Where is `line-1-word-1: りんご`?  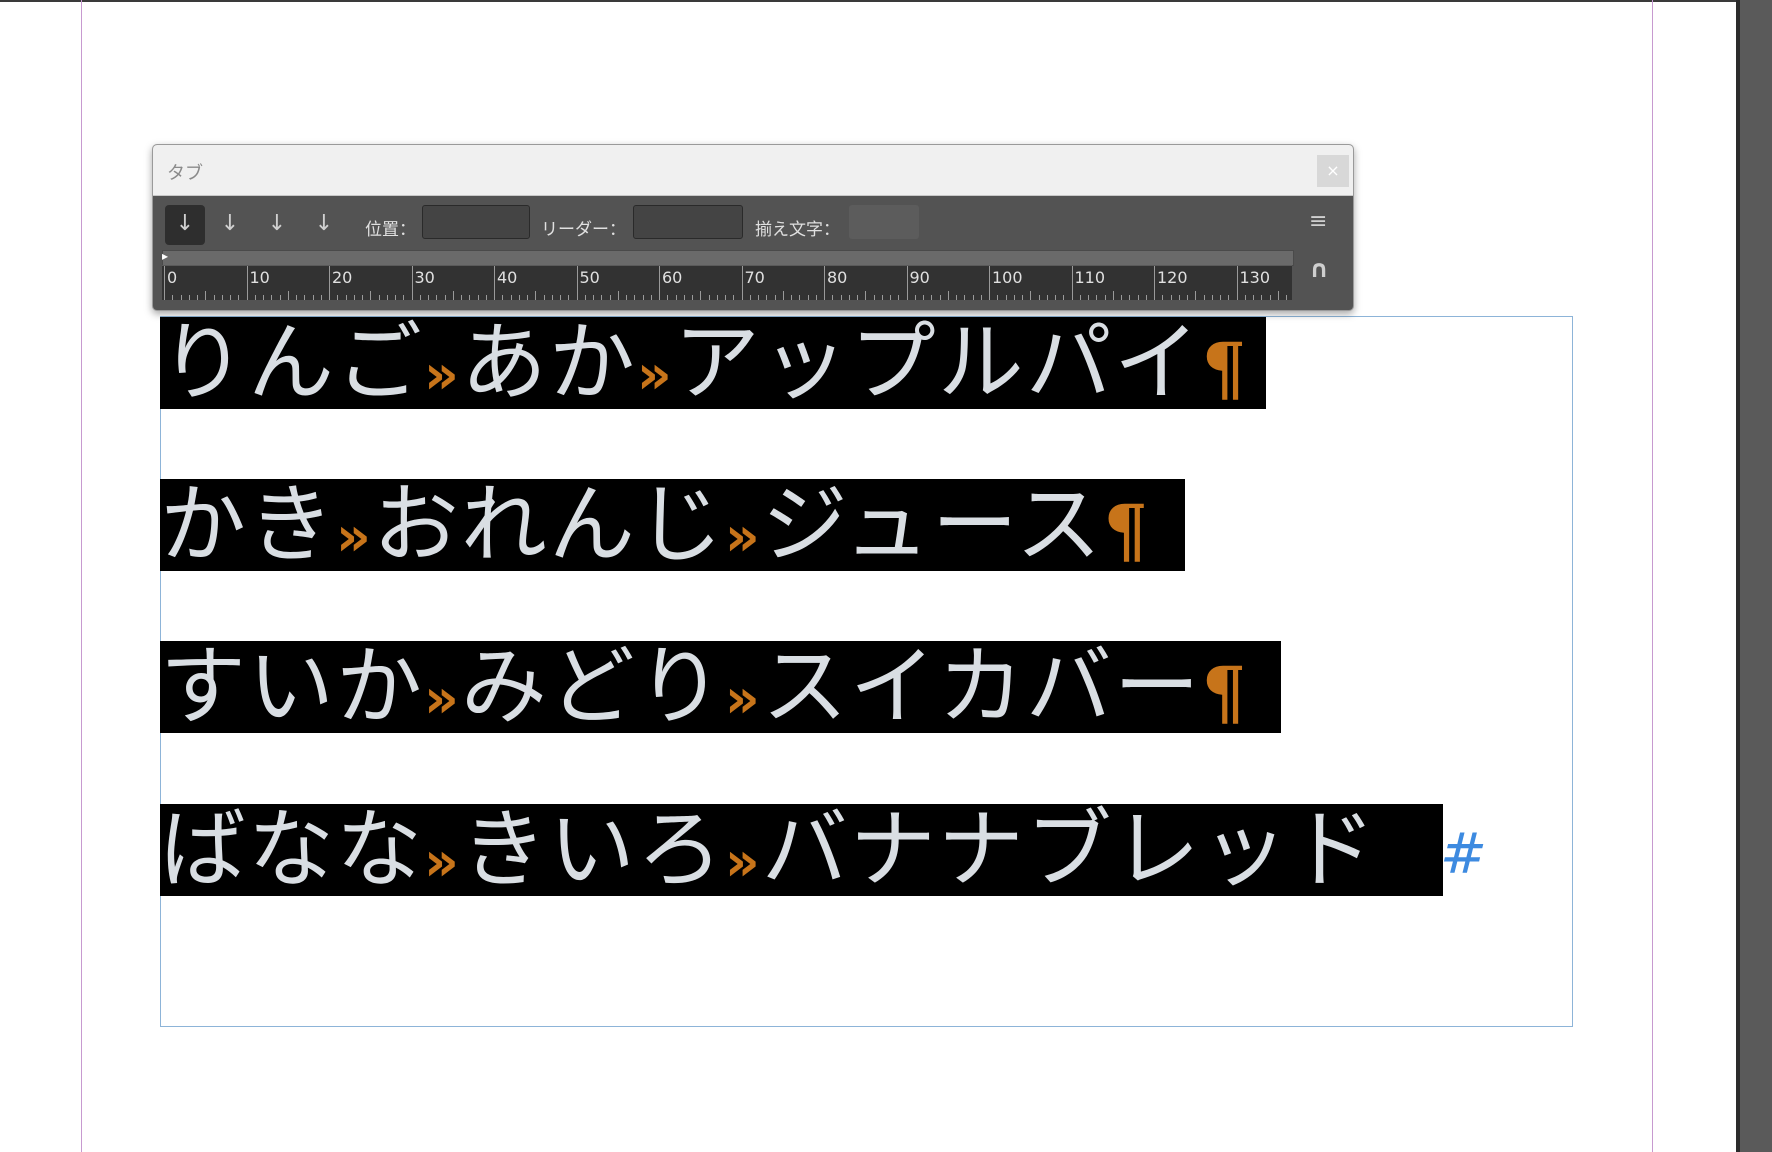
line-1-word-1: りんご is located at coordinates (292, 363).